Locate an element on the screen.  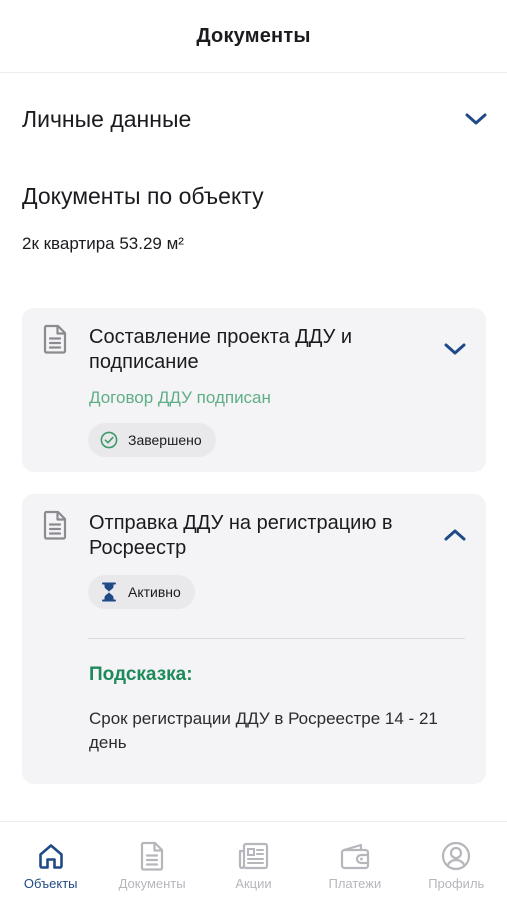
personal-data-label: Личные данные is located at coordinates (107, 118).